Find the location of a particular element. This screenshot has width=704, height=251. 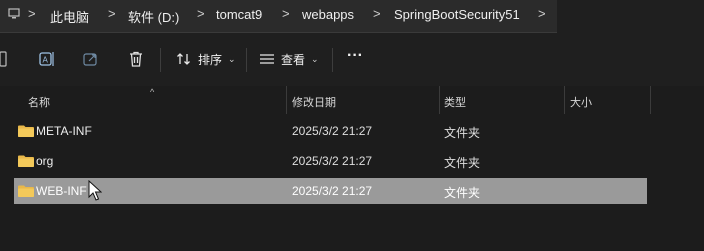

breadcrumb-webapps: webapps is located at coordinates (328, 14).